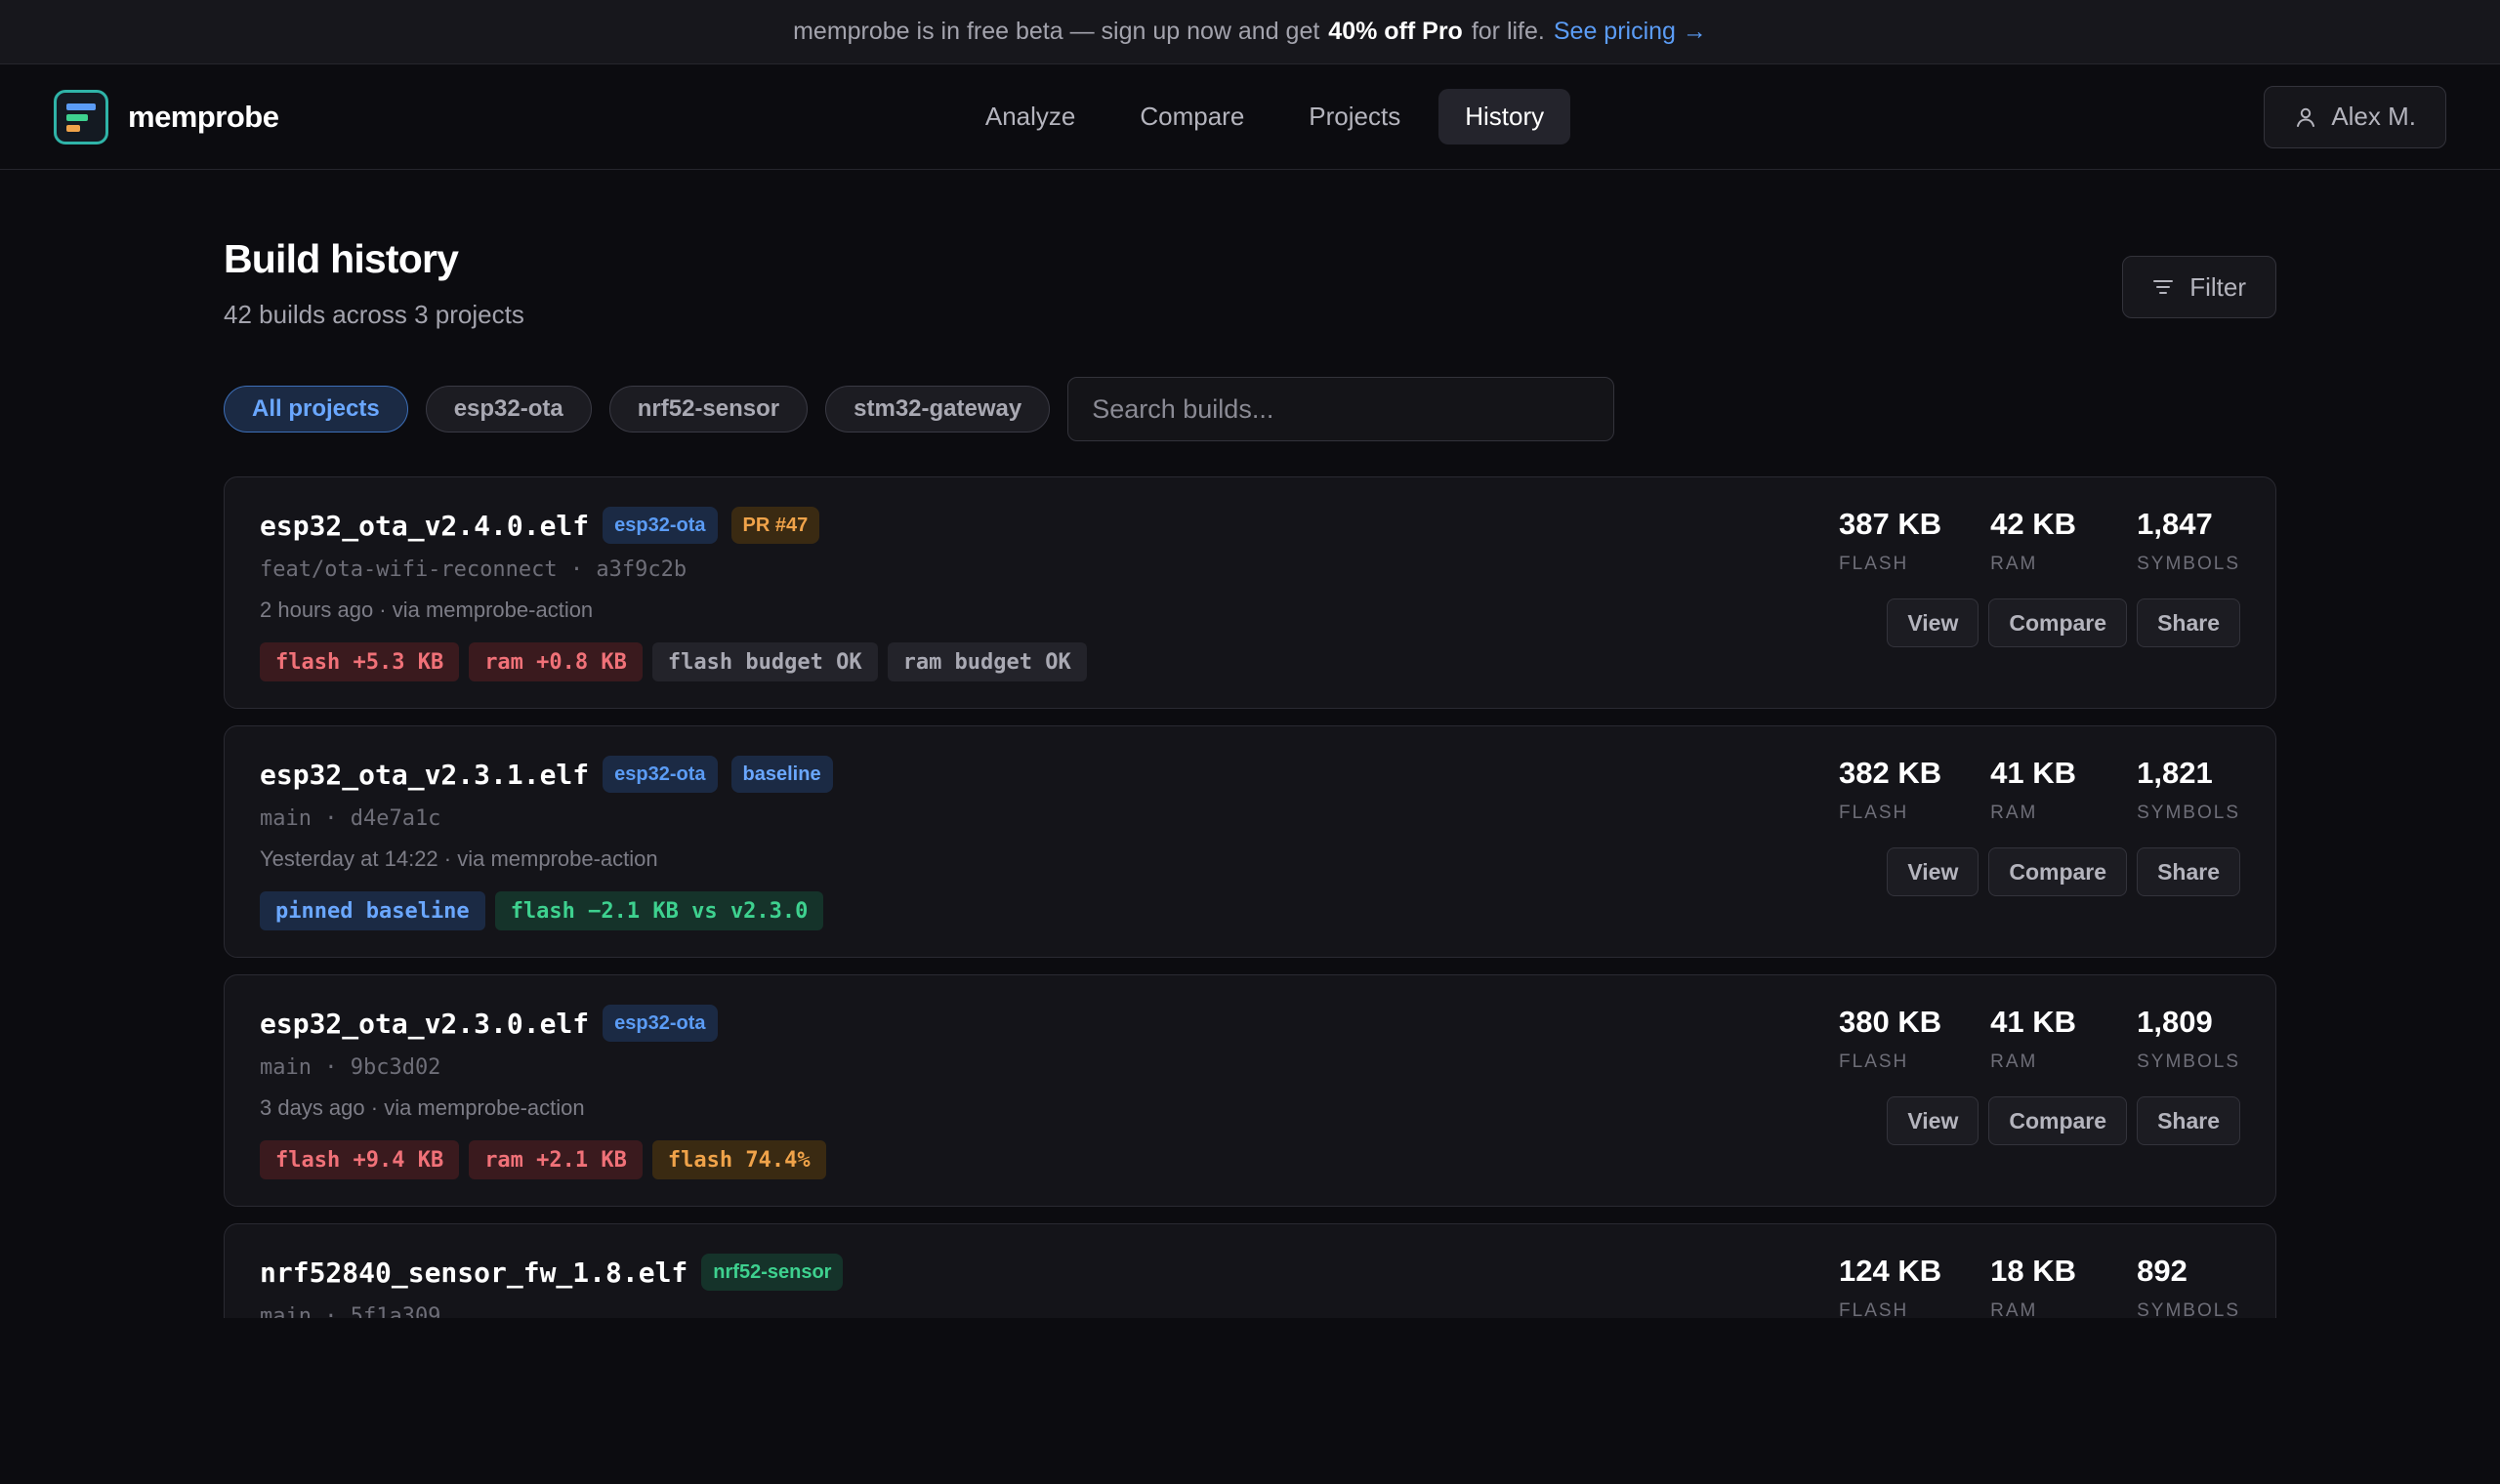  Describe the element at coordinates (374, 315) in the screenshot. I see `page-subtitle: 42 builds across 3 projects` at that location.